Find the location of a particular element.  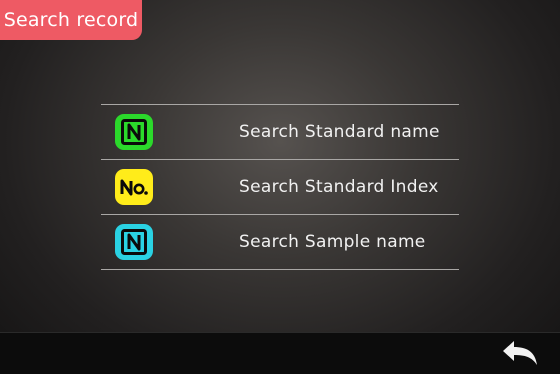

back-arrow-icon is located at coordinates (520, 353).